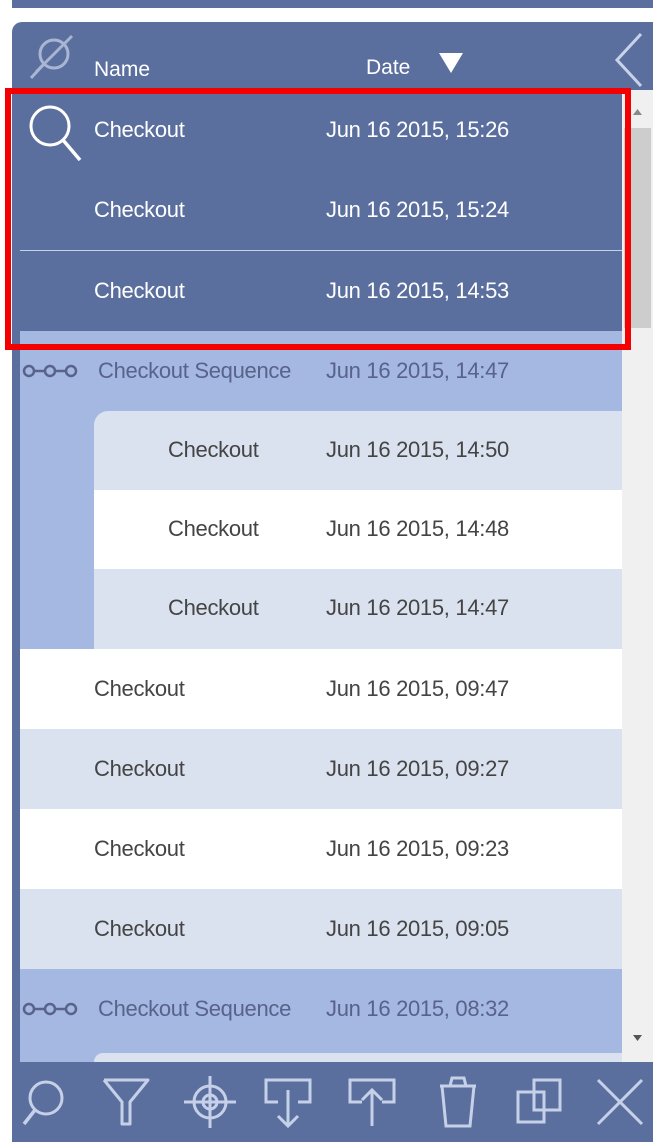 This screenshot has width=653, height=1142. Describe the element at coordinates (620, 1102) in the screenshot. I see `close-icon` at that location.